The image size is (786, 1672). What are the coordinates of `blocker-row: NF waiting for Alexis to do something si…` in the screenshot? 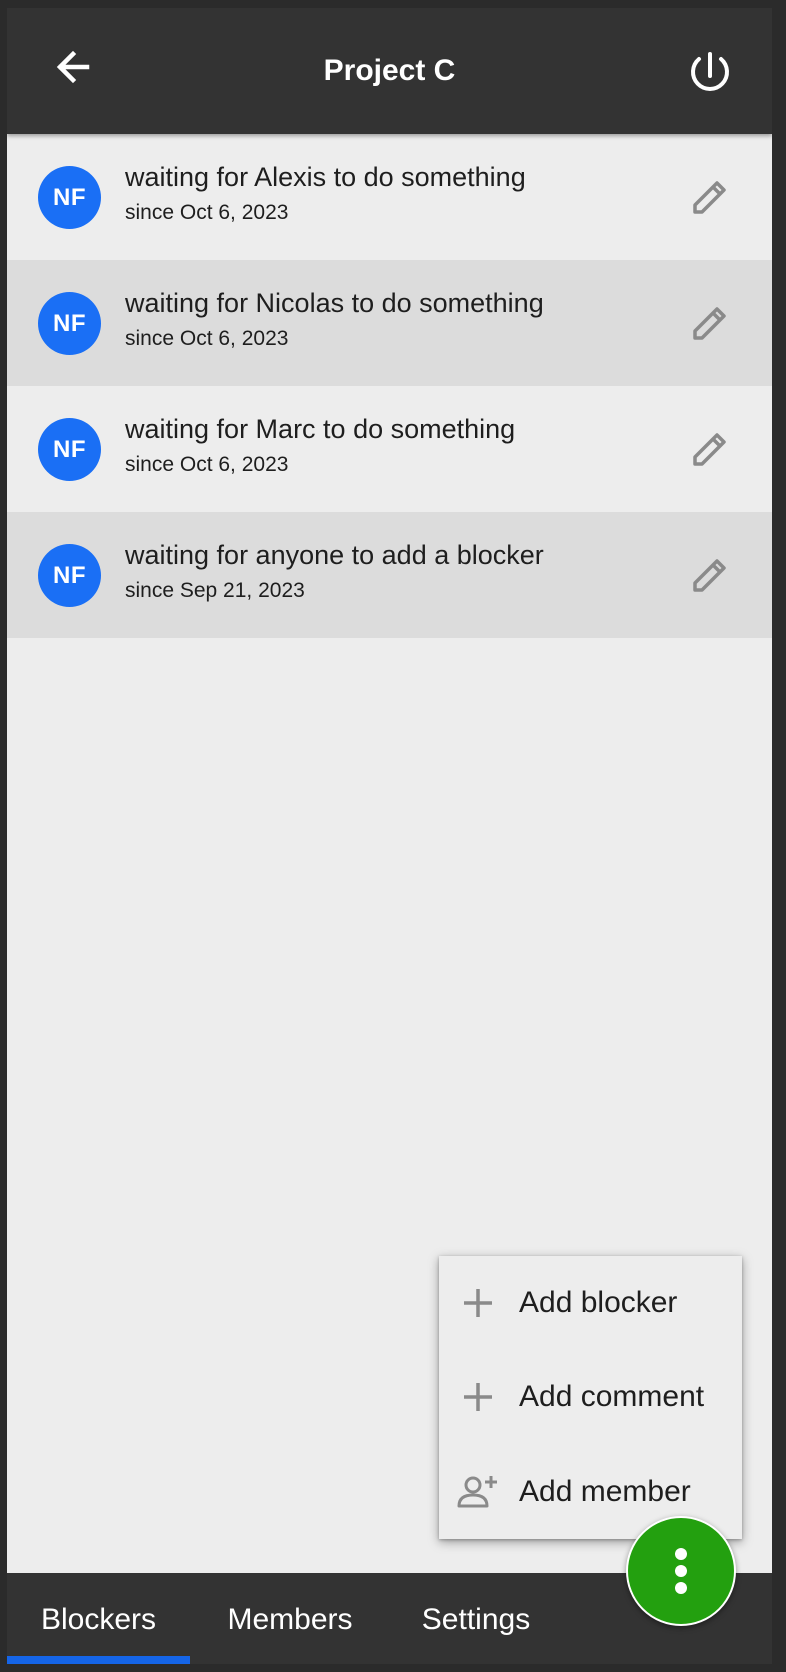 It's located at (389, 197).